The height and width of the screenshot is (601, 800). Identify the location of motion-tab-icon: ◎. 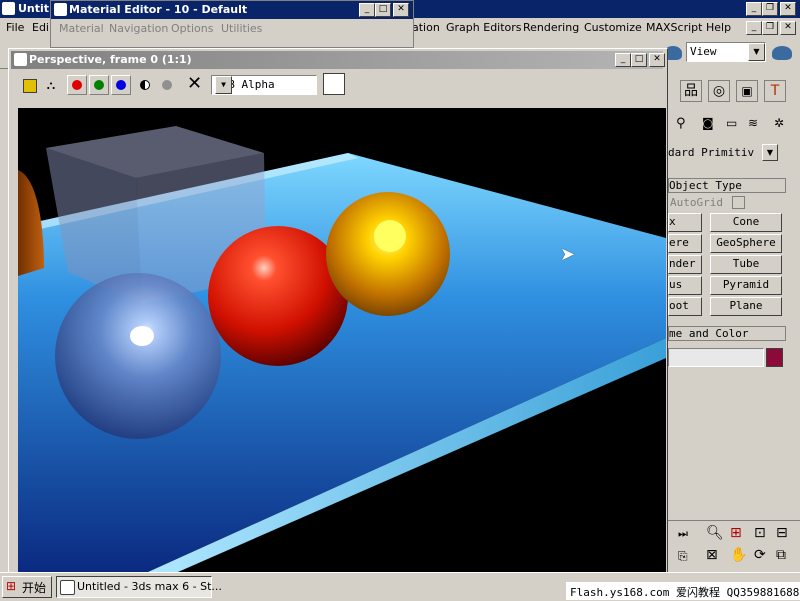
(719, 91).